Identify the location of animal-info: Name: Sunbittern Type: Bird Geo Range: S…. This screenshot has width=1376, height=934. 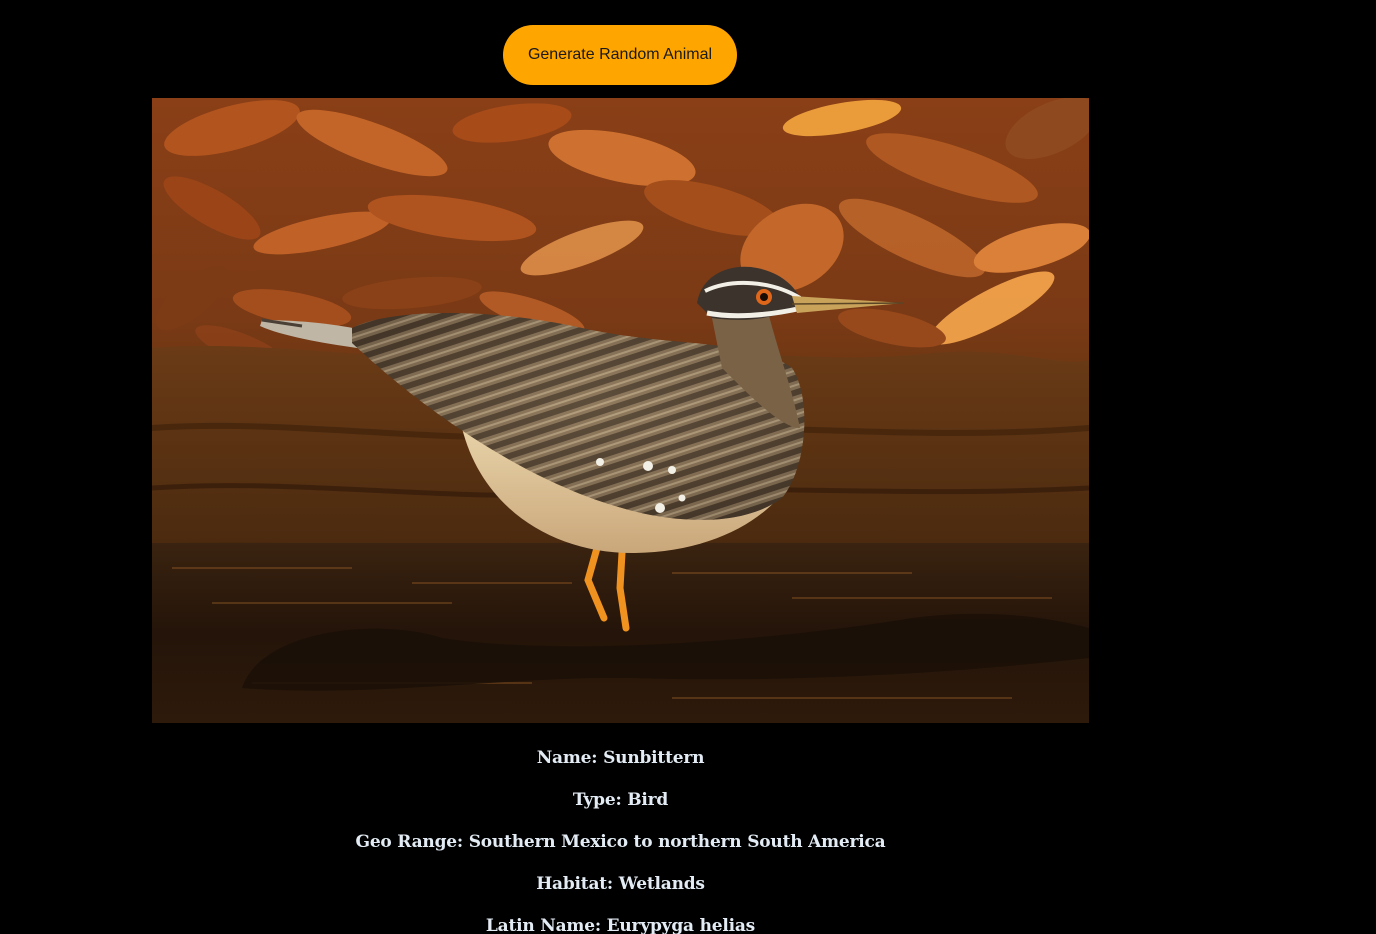
(620, 837).